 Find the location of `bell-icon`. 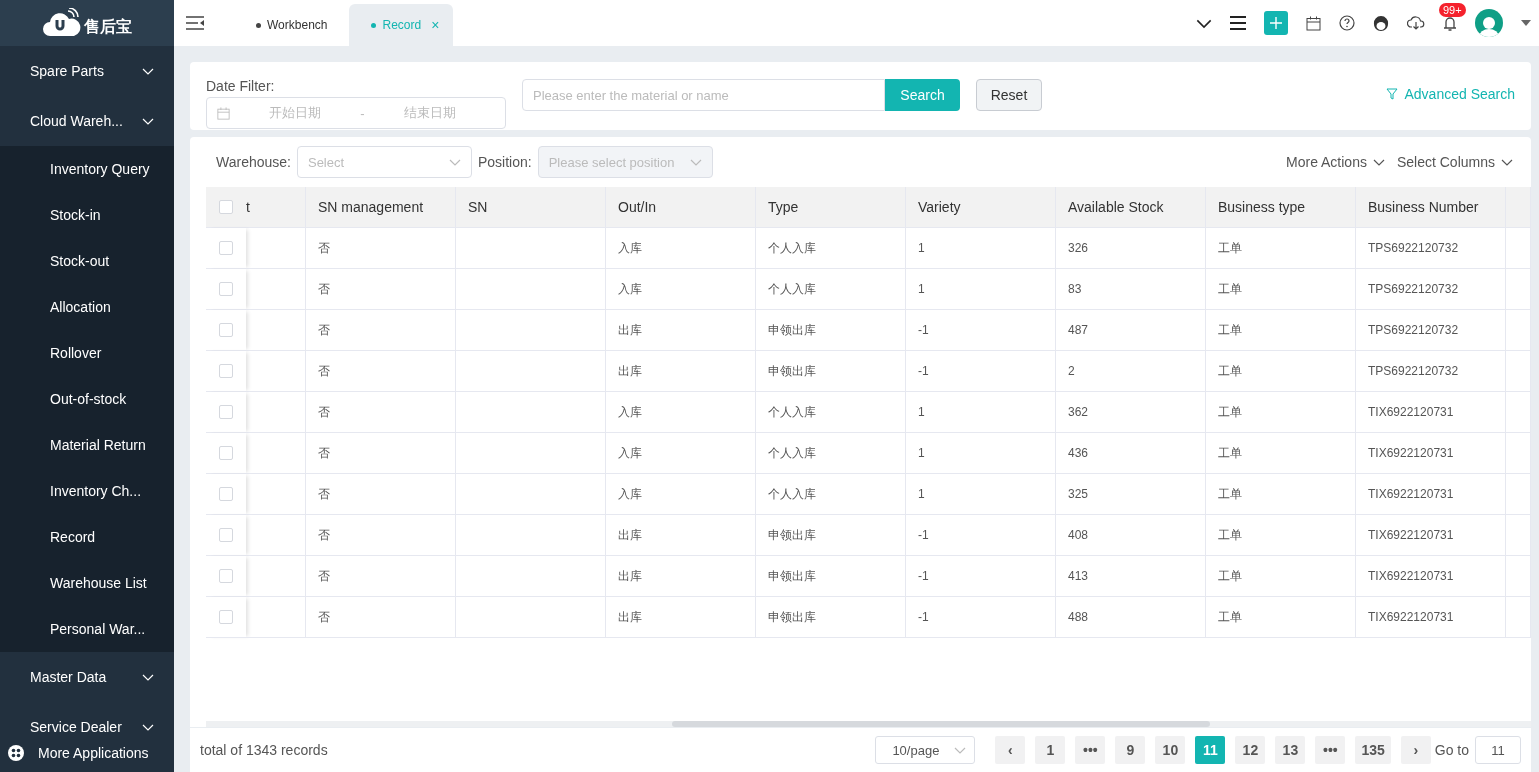

bell-icon is located at coordinates (1450, 23).